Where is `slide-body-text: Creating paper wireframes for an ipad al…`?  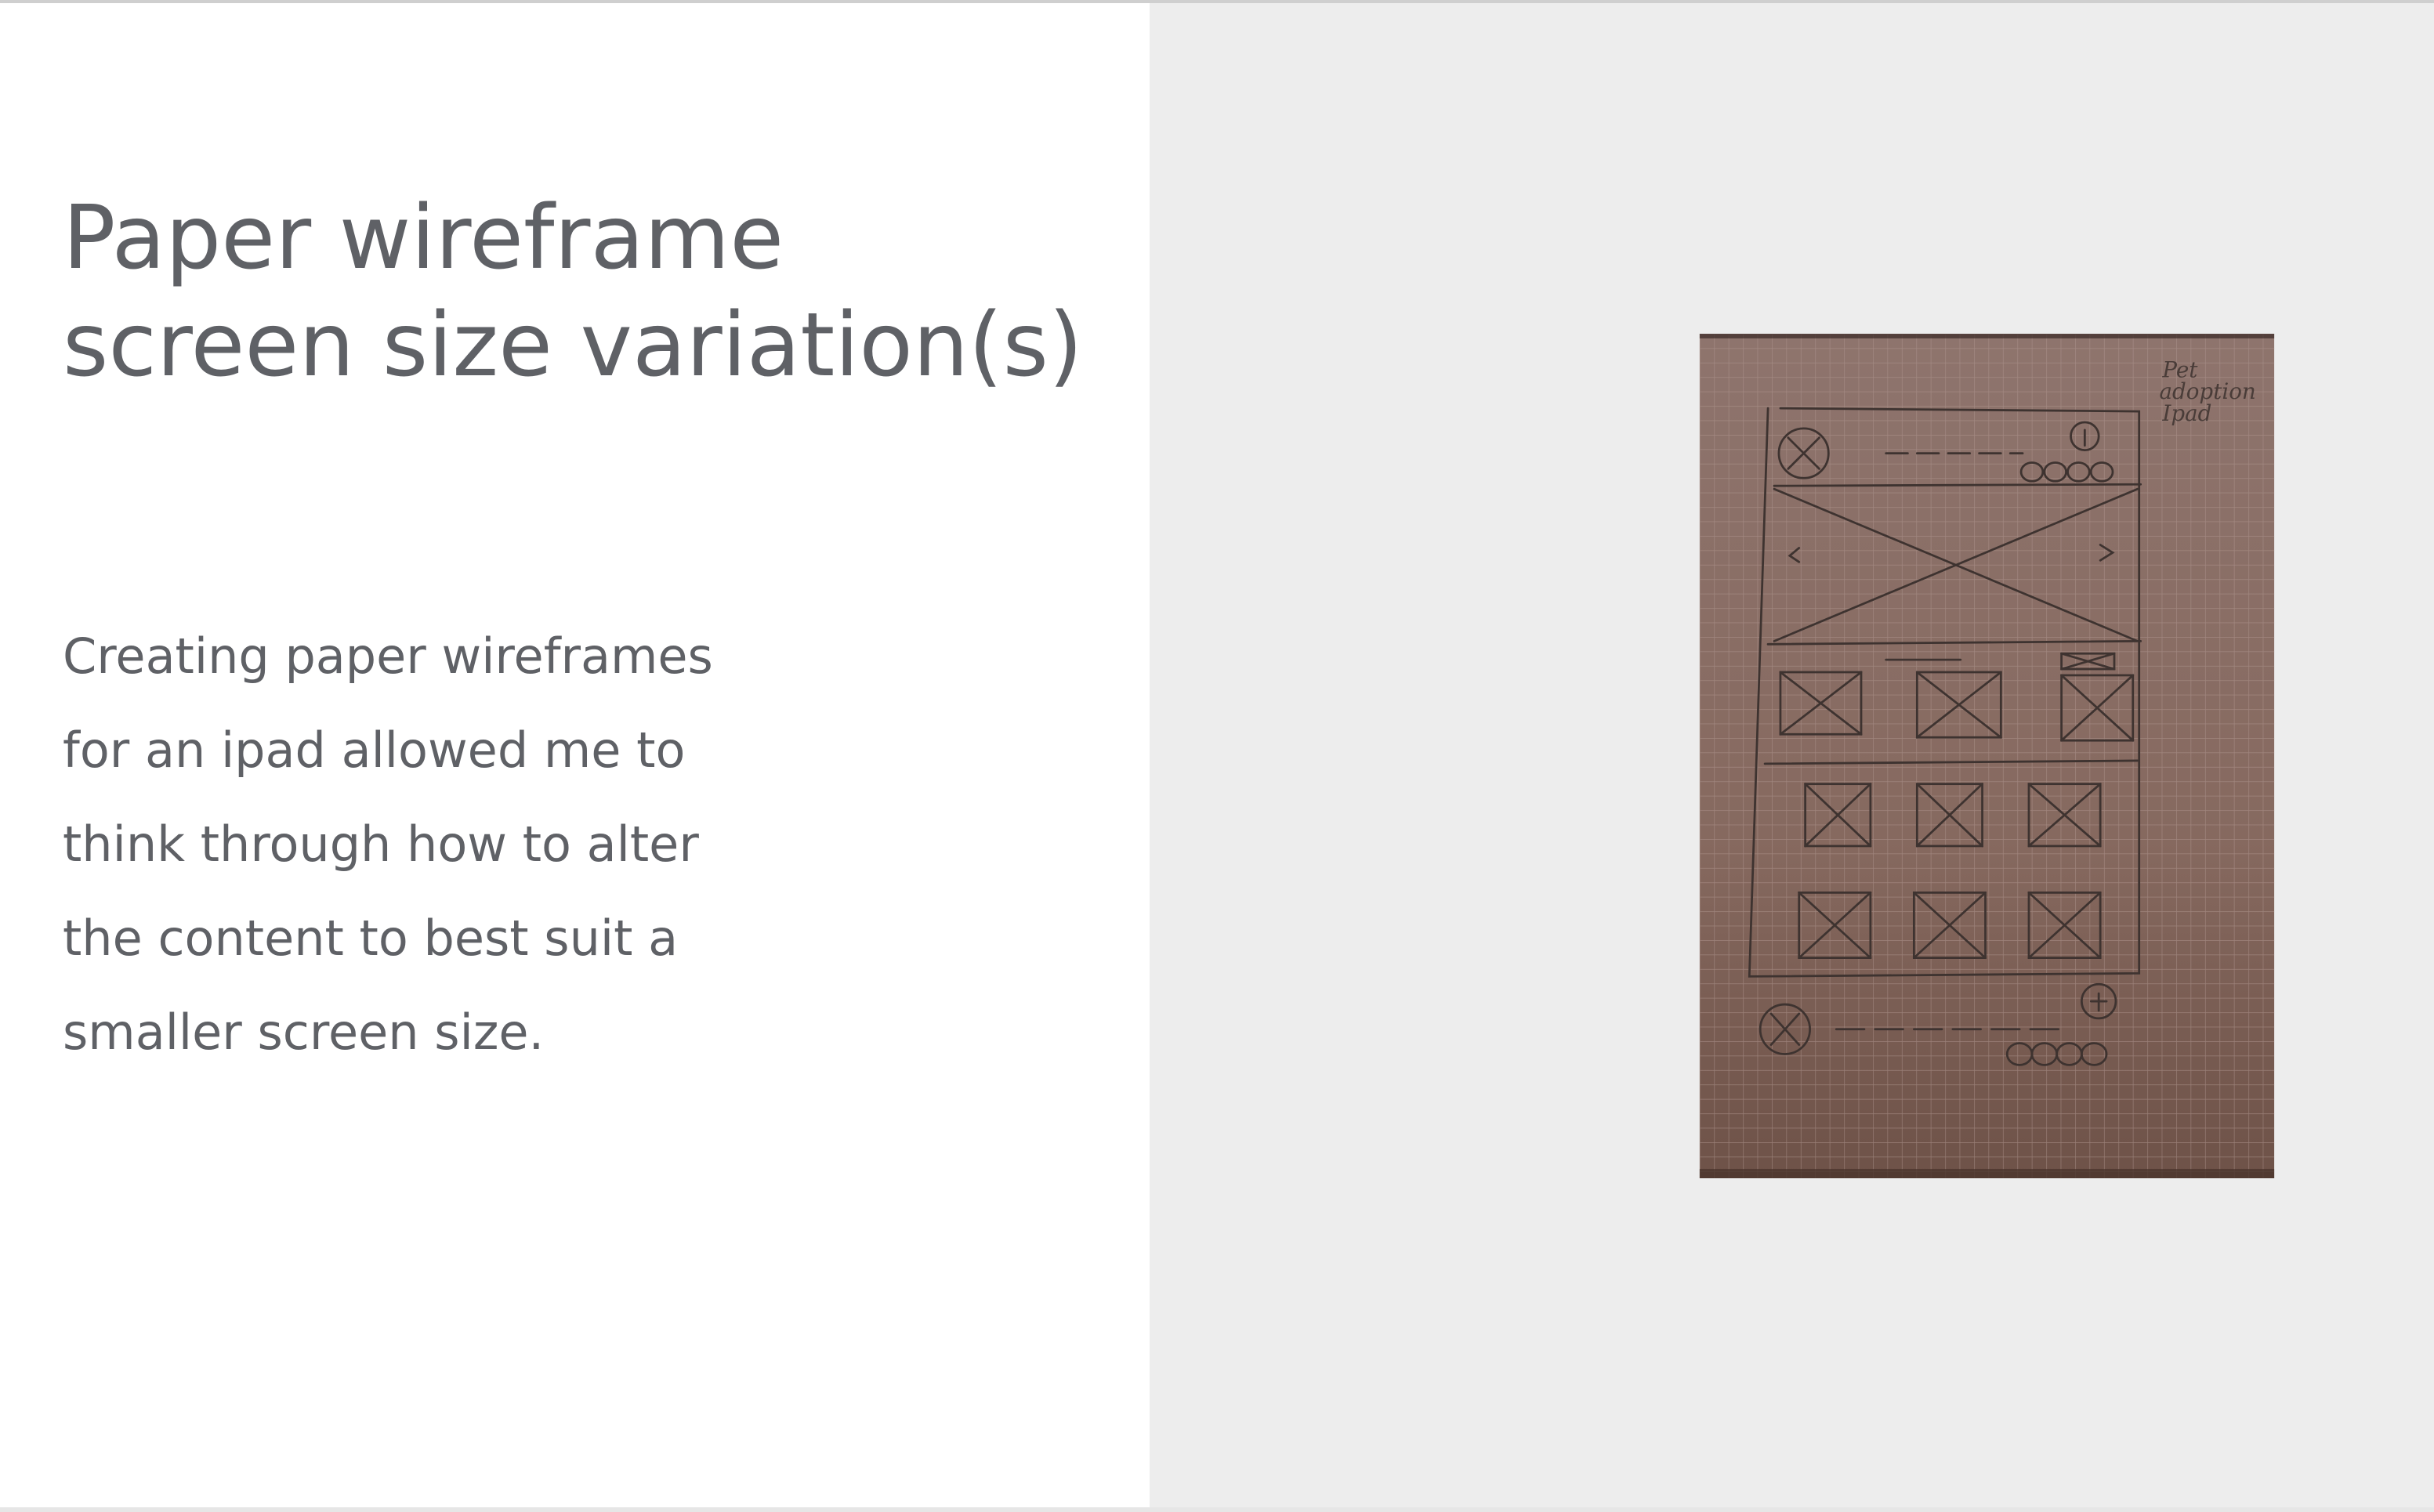 slide-body-text: Creating paper wireframes for an ipad al… is located at coordinates (416, 845).